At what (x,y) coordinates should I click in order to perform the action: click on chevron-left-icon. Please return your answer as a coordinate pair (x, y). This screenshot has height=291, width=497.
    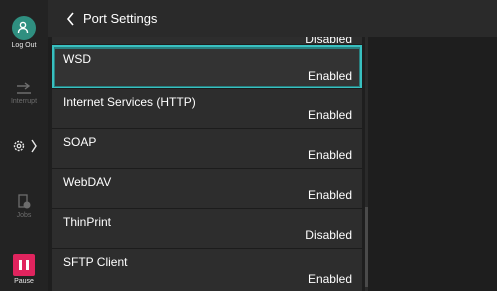
    Looking at the image, I should click on (70, 19).